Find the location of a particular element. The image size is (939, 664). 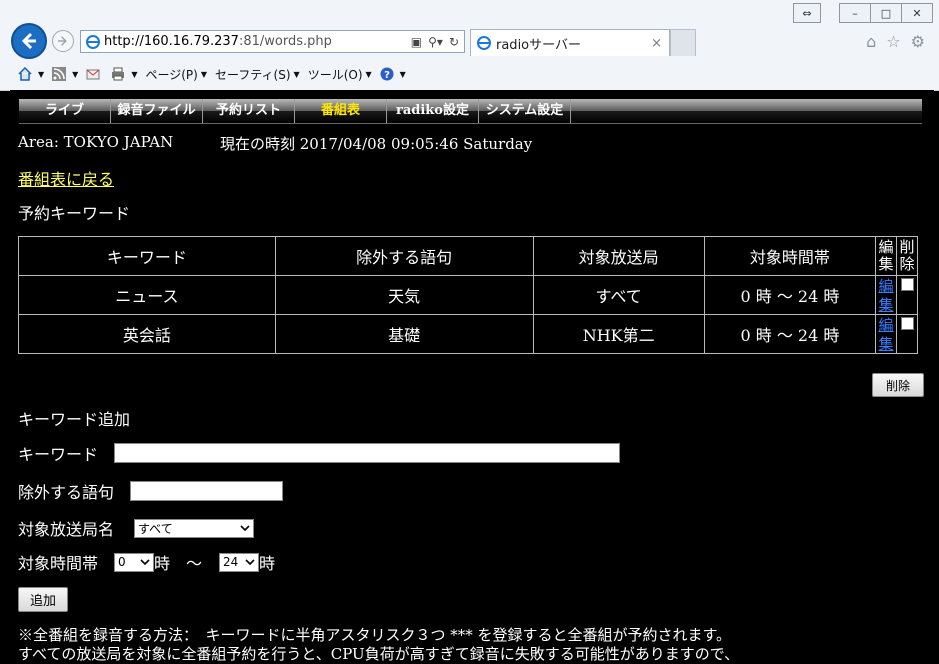

time-label: 対象時間帯 is located at coordinates (58, 563).